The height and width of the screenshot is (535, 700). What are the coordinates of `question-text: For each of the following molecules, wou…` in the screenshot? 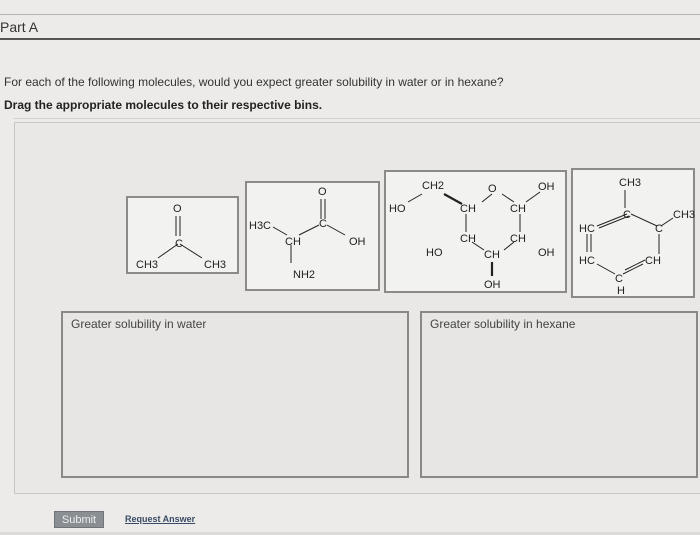 It's located at (254, 82).